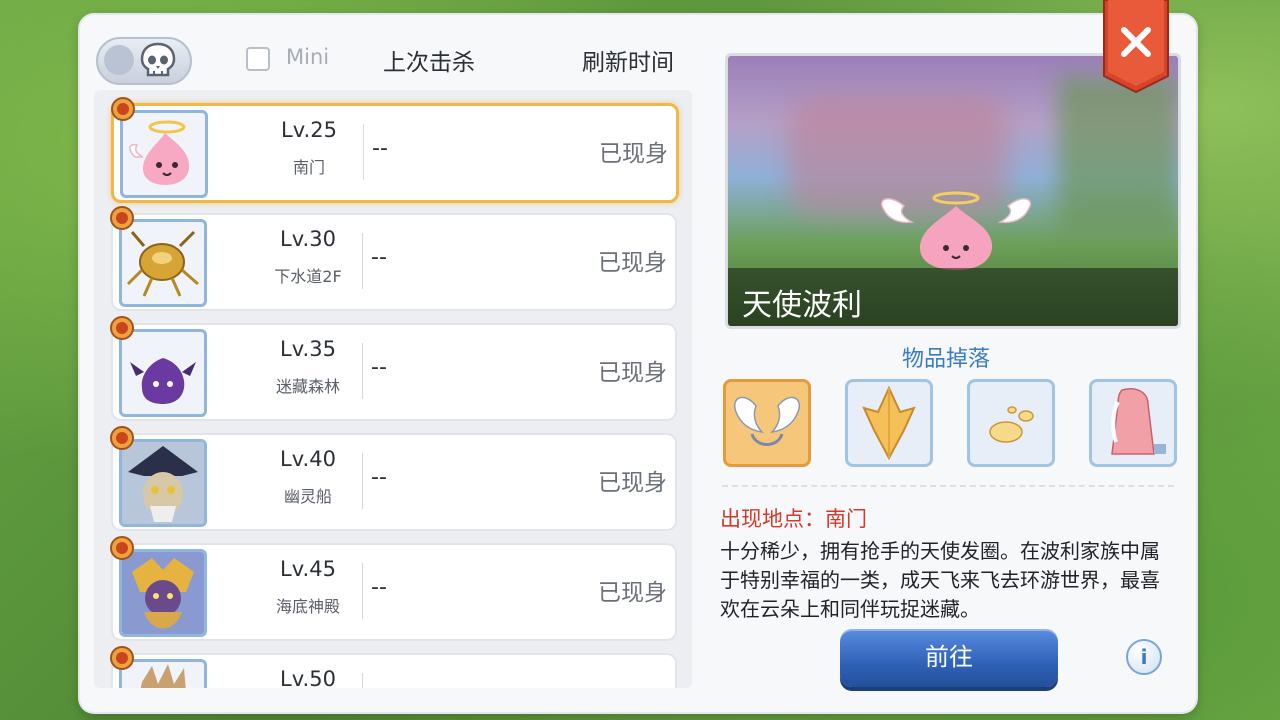  I want to click on monster-location: 下水道2F, so click(308, 276).